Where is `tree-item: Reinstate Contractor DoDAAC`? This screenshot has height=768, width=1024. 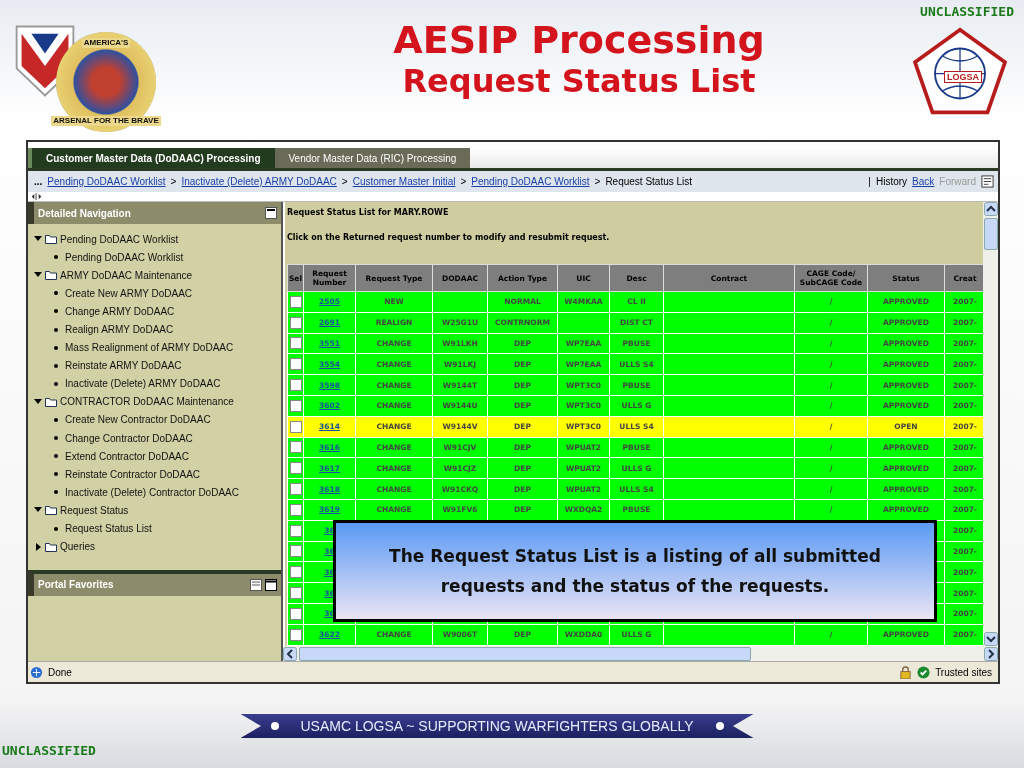
tree-item: Reinstate Contractor DoDAAC is located at coordinates (157, 474).